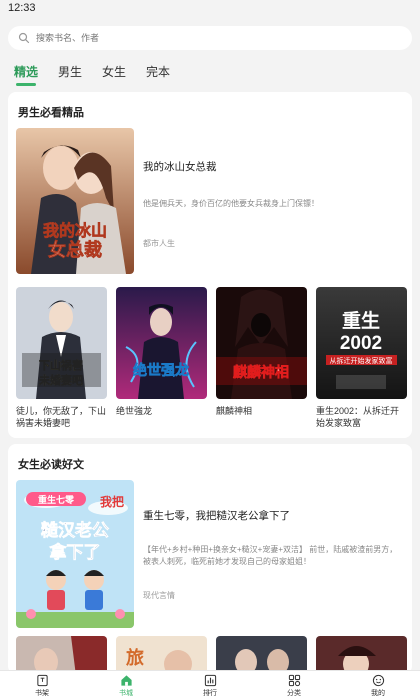 The height and width of the screenshot is (700, 420). Describe the element at coordinates (261, 411) in the screenshot. I see `book-title: 麒麟神相` at that location.